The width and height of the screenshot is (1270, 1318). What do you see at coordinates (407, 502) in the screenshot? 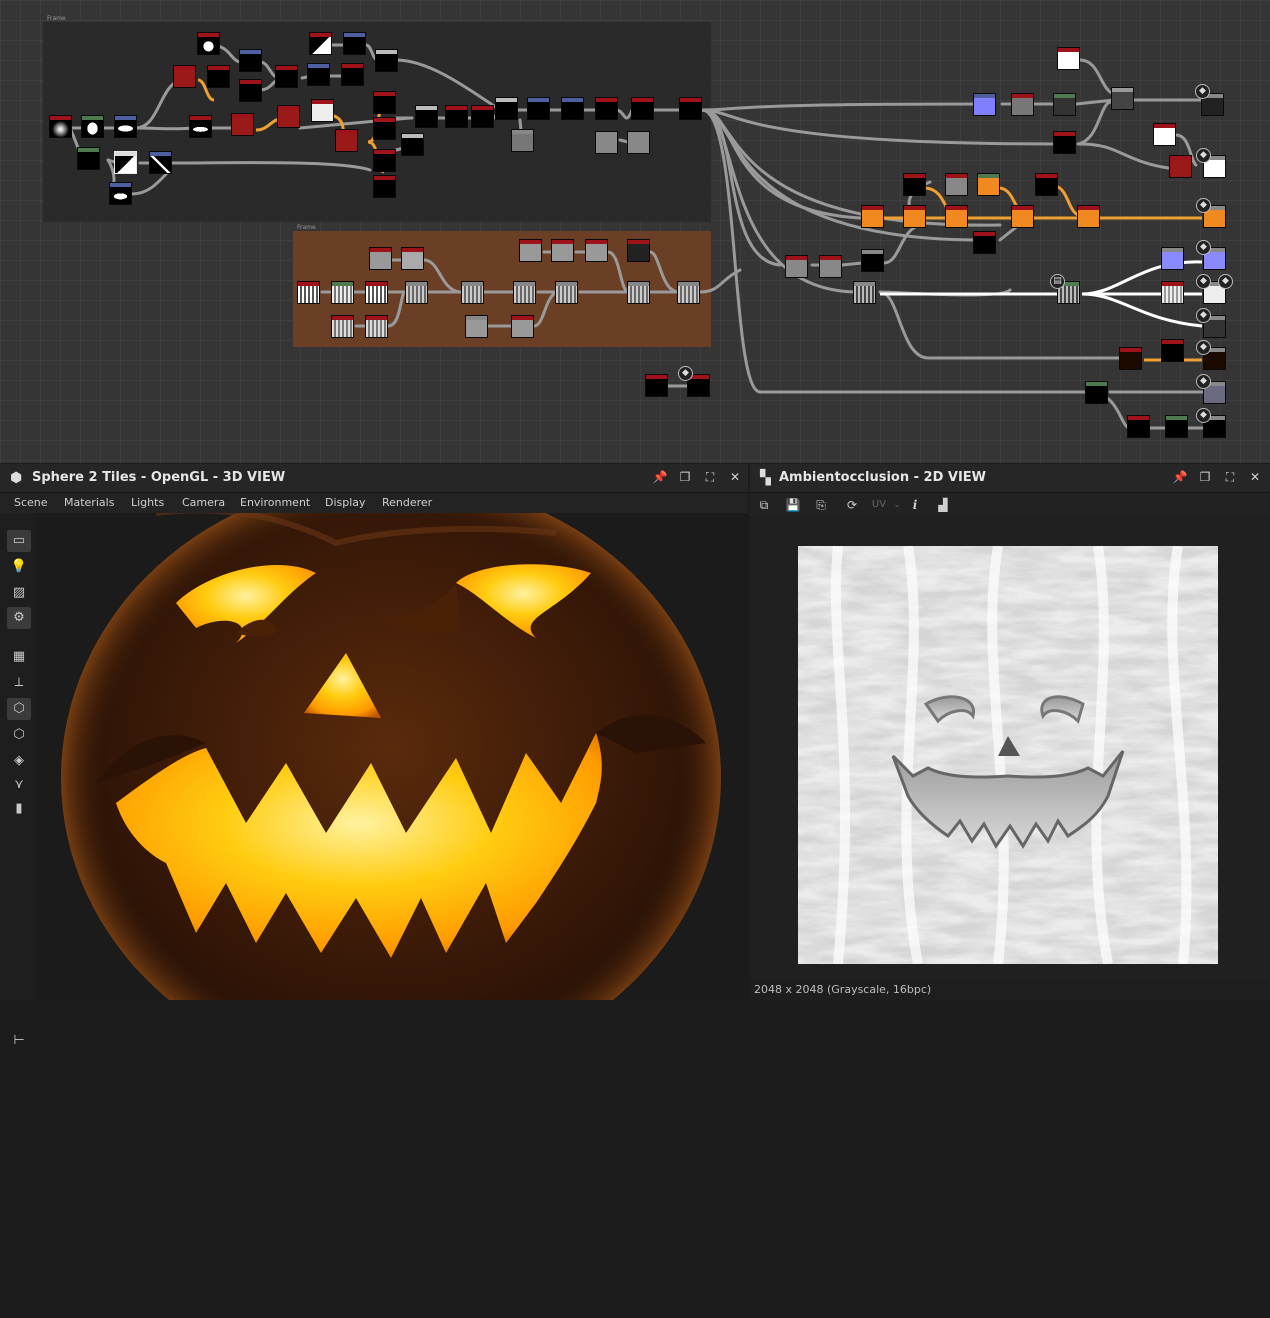
I see `menu-renderer: Renderer` at bounding box center [407, 502].